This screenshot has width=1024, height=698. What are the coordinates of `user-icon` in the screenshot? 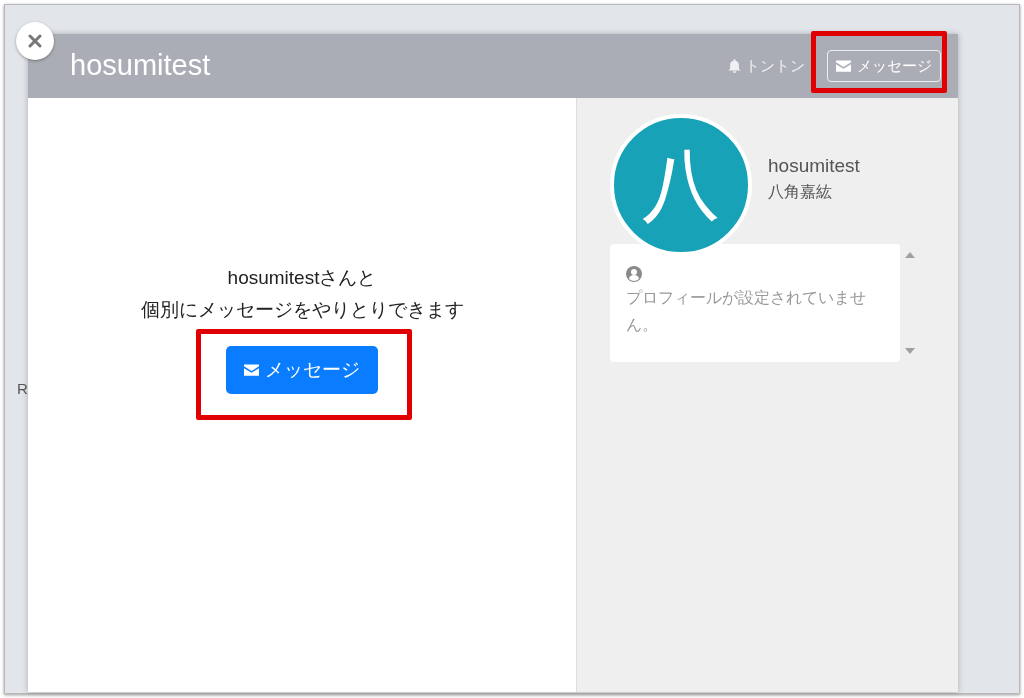 It's located at (634, 274).